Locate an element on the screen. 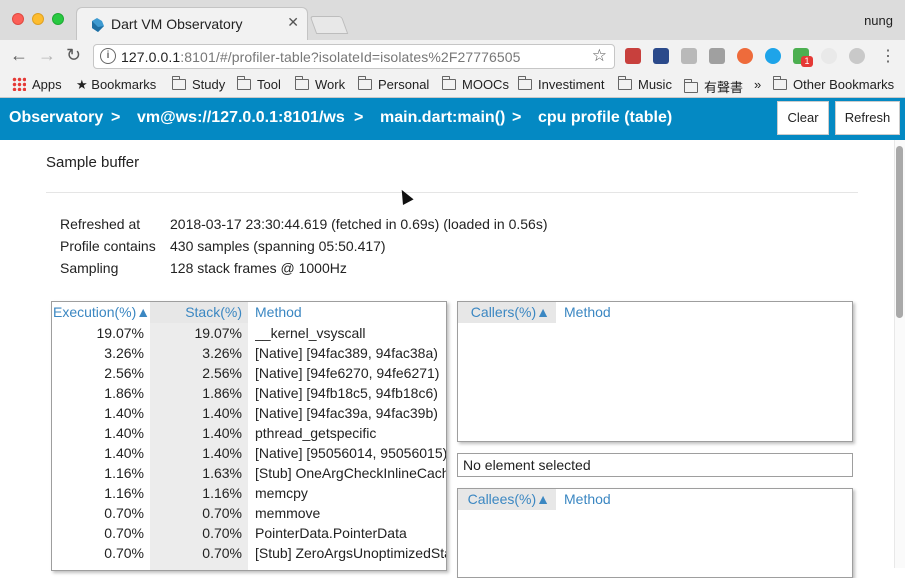 The height and width of the screenshot is (578, 905). tab-close-icon: ✕ is located at coordinates (293, 22).